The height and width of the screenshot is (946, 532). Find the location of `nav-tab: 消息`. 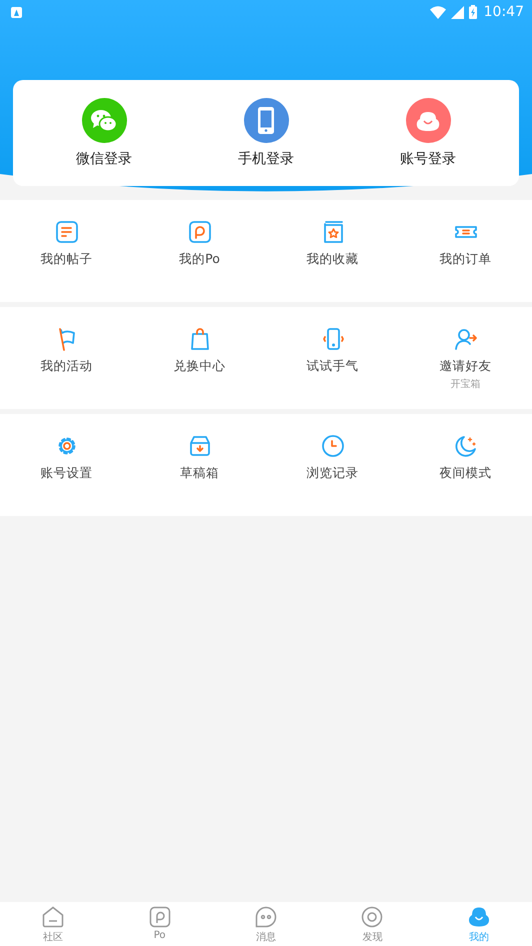

nav-tab: 消息 is located at coordinates (265, 924).